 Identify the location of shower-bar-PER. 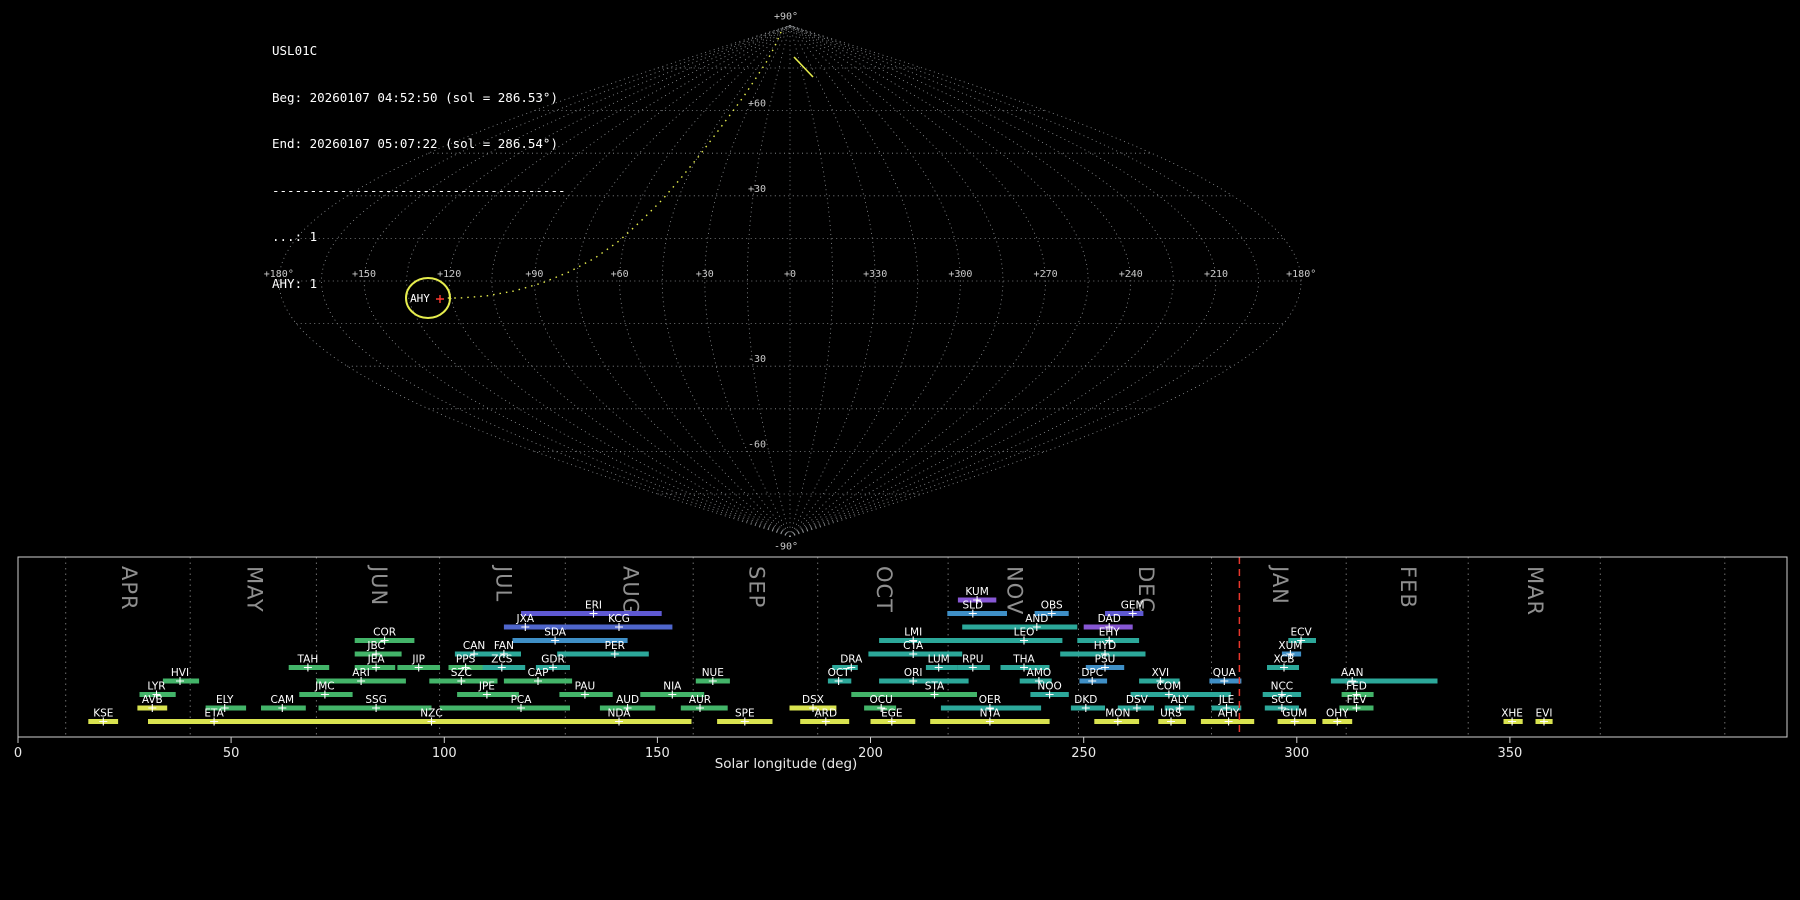
(603, 654).